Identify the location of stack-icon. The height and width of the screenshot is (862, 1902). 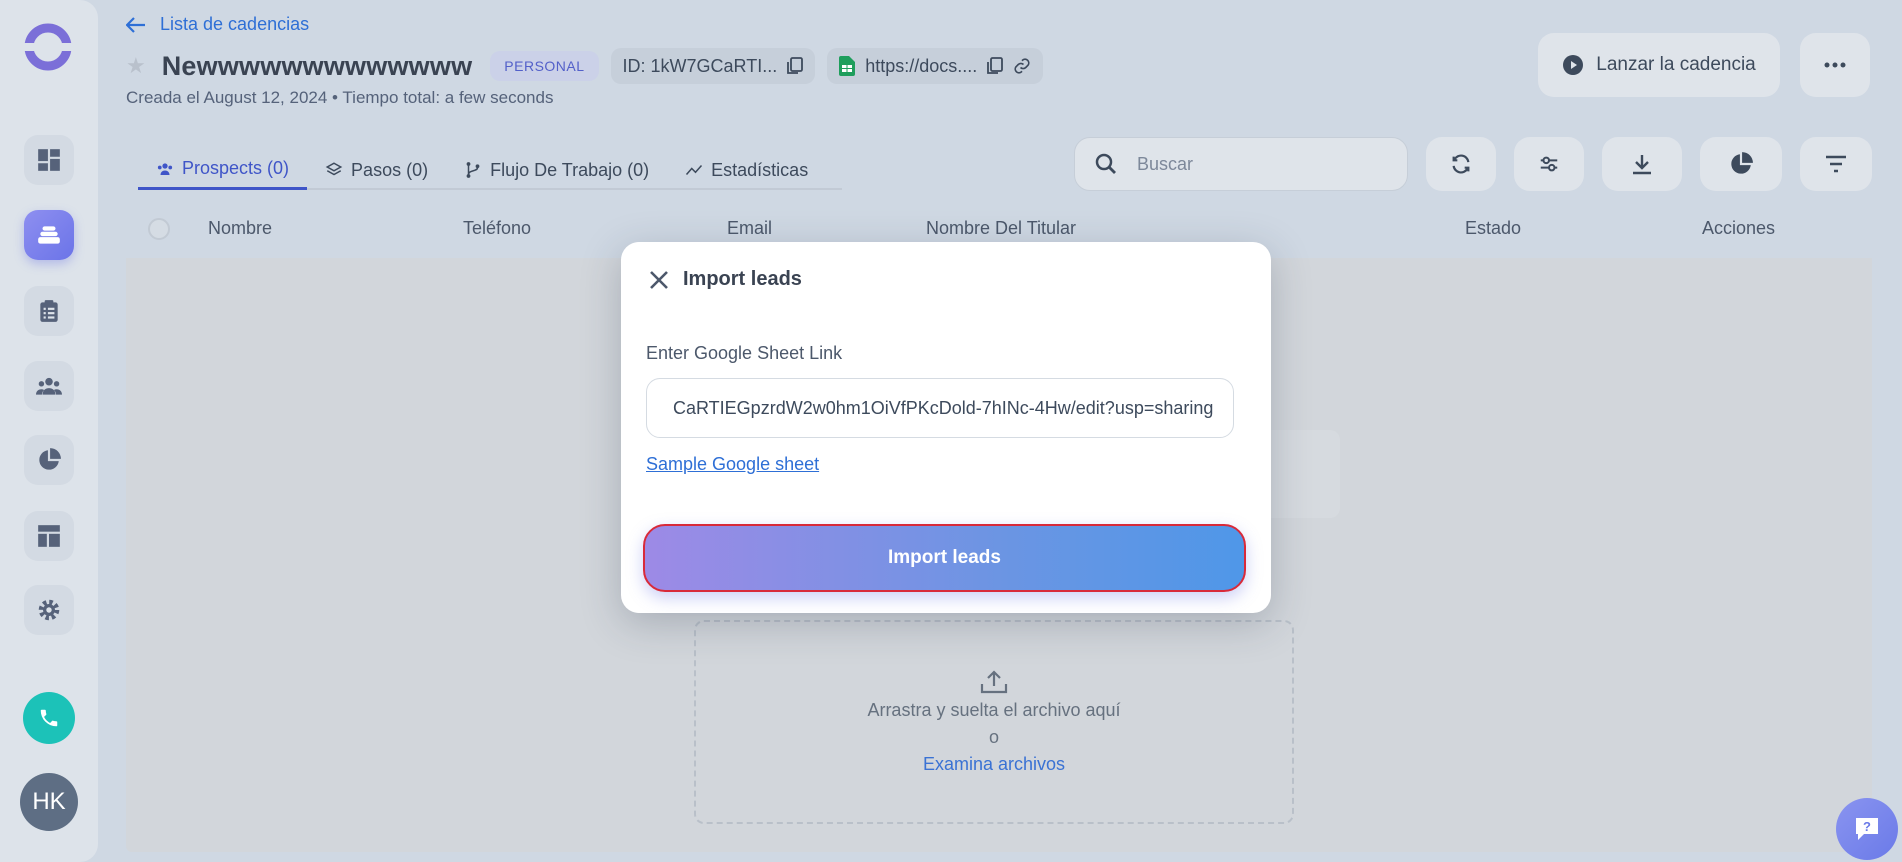
(49, 235).